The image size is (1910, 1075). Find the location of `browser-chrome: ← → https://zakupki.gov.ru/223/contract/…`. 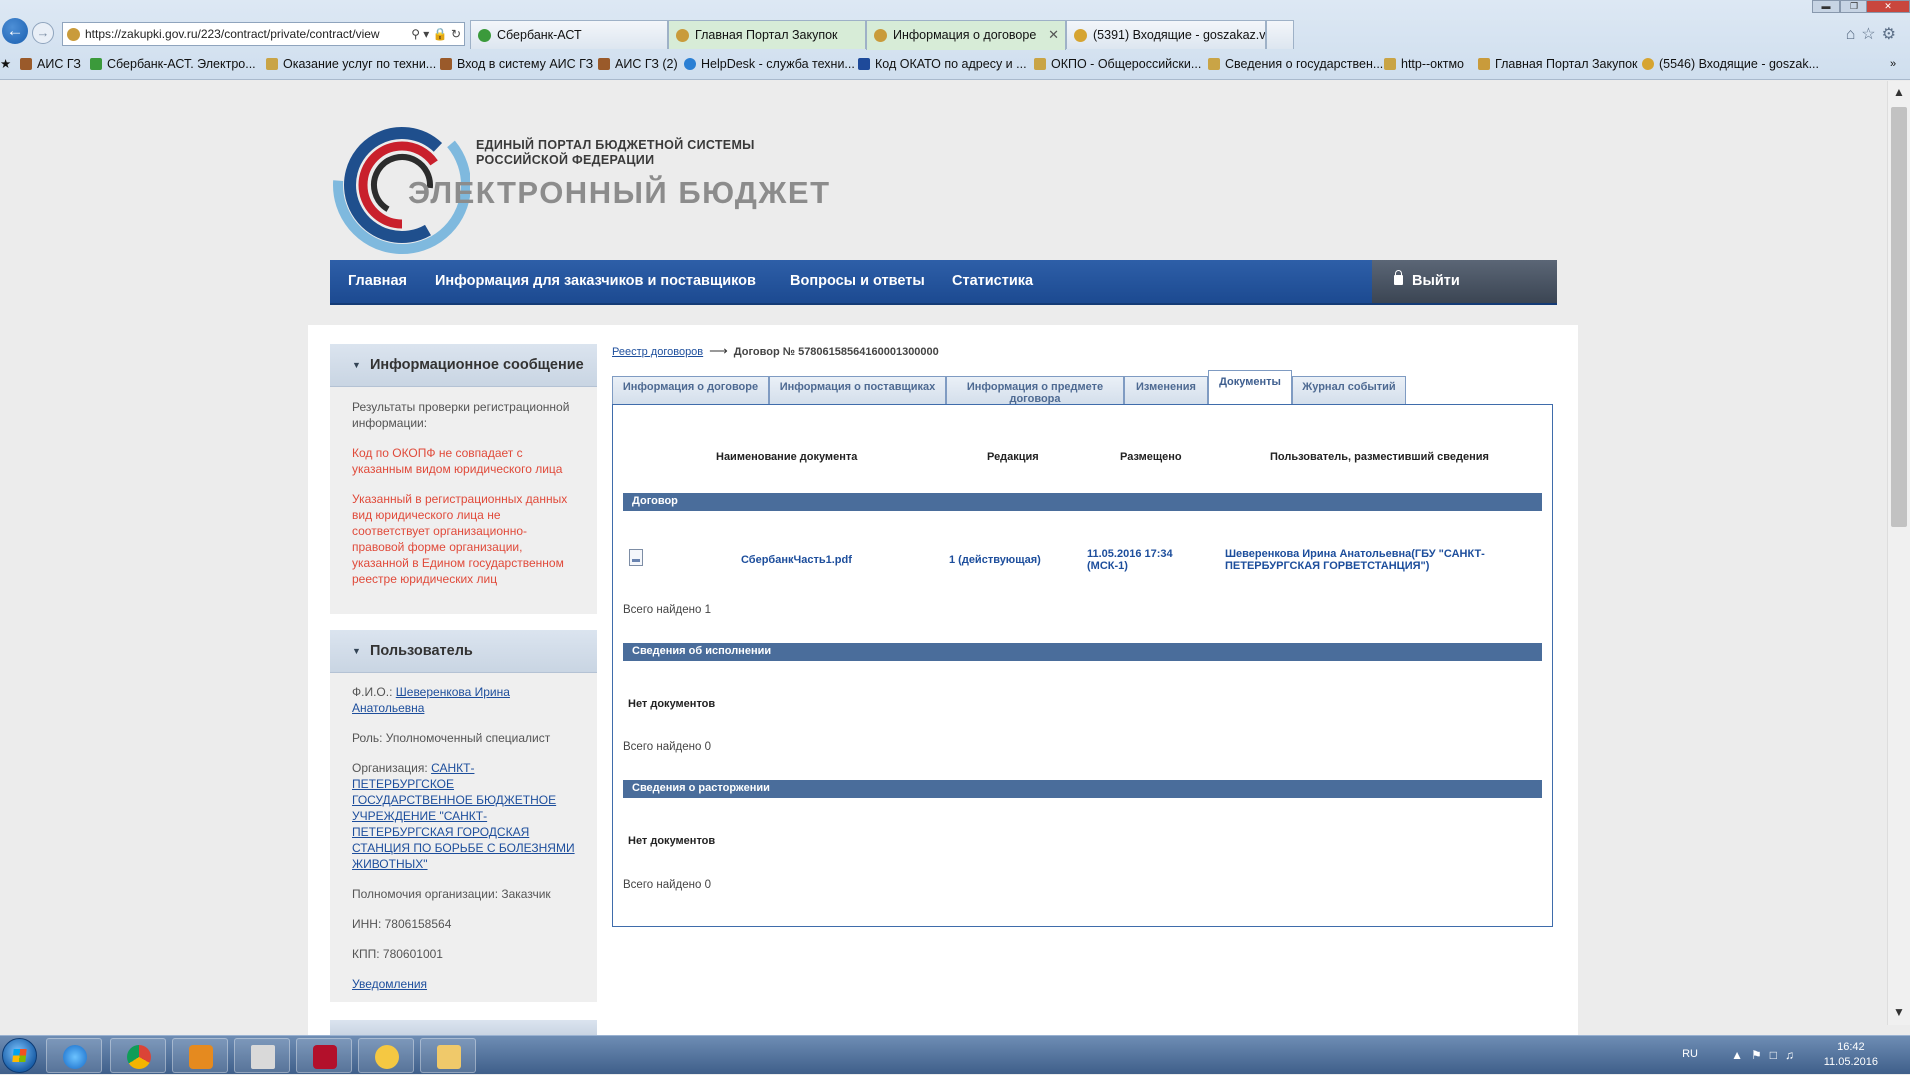

browser-chrome: ← → https://zakupki.gov.ru/223/contract/… is located at coordinates (955, 40).